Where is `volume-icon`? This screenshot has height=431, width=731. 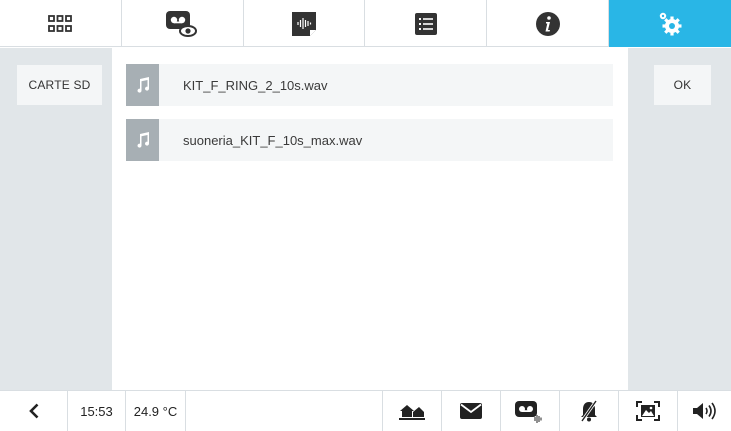
volume-icon is located at coordinates (704, 411).